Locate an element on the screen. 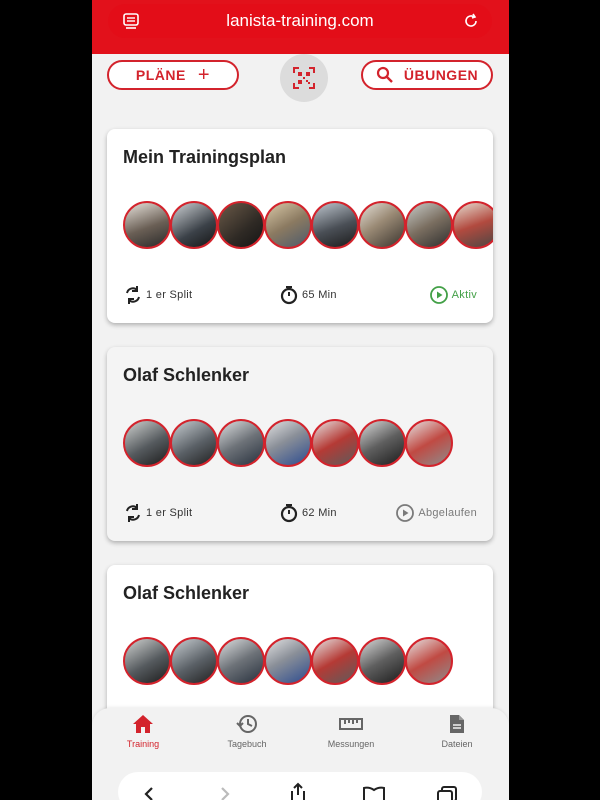 This screenshot has width=600, height=800. status-text: Abgelaufen is located at coordinates (447, 513).